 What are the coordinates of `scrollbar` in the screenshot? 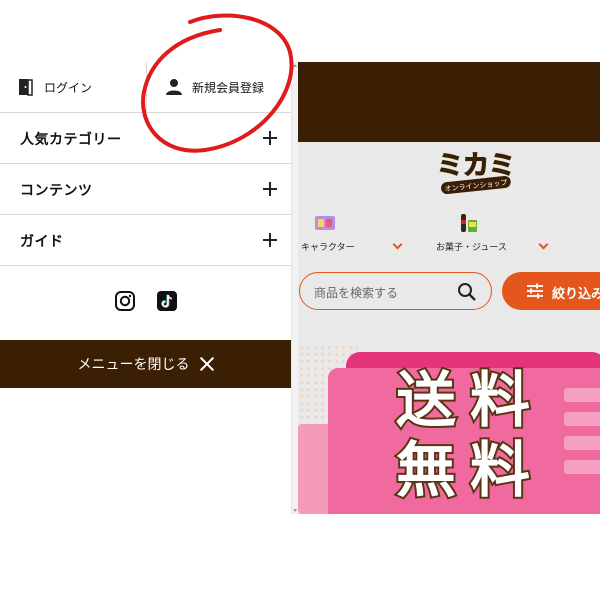 It's located at (294, 288).